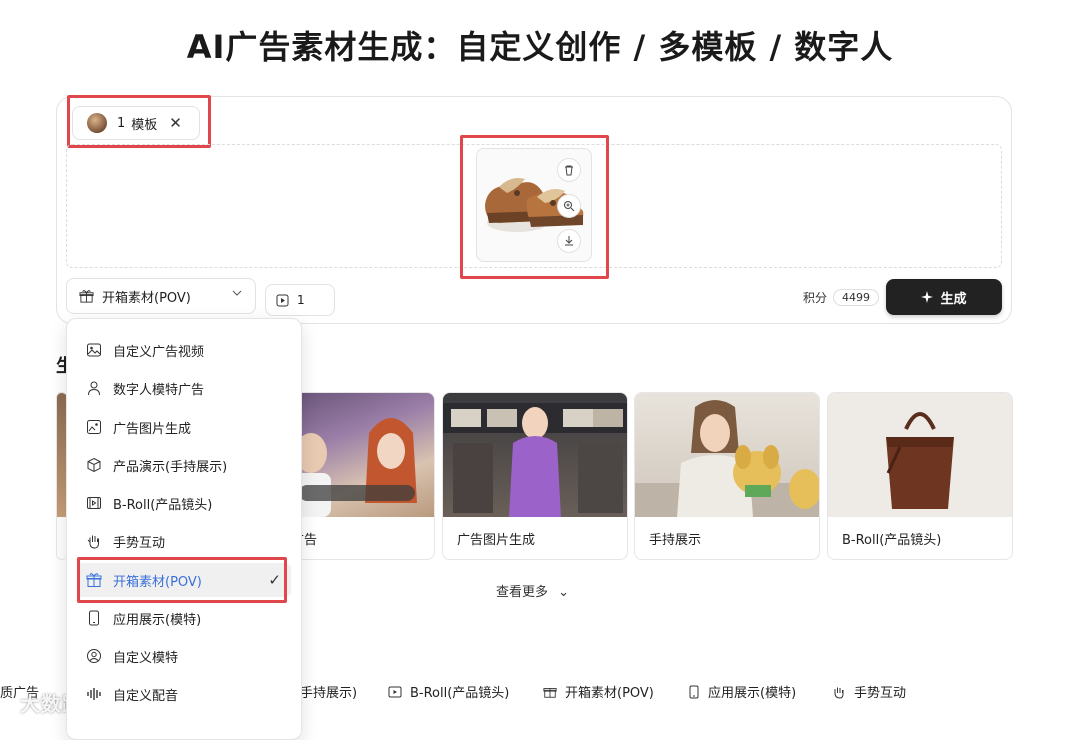 The width and height of the screenshot is (1080, 740). I want to click on template-card: 手持展示, so click(727, 476).